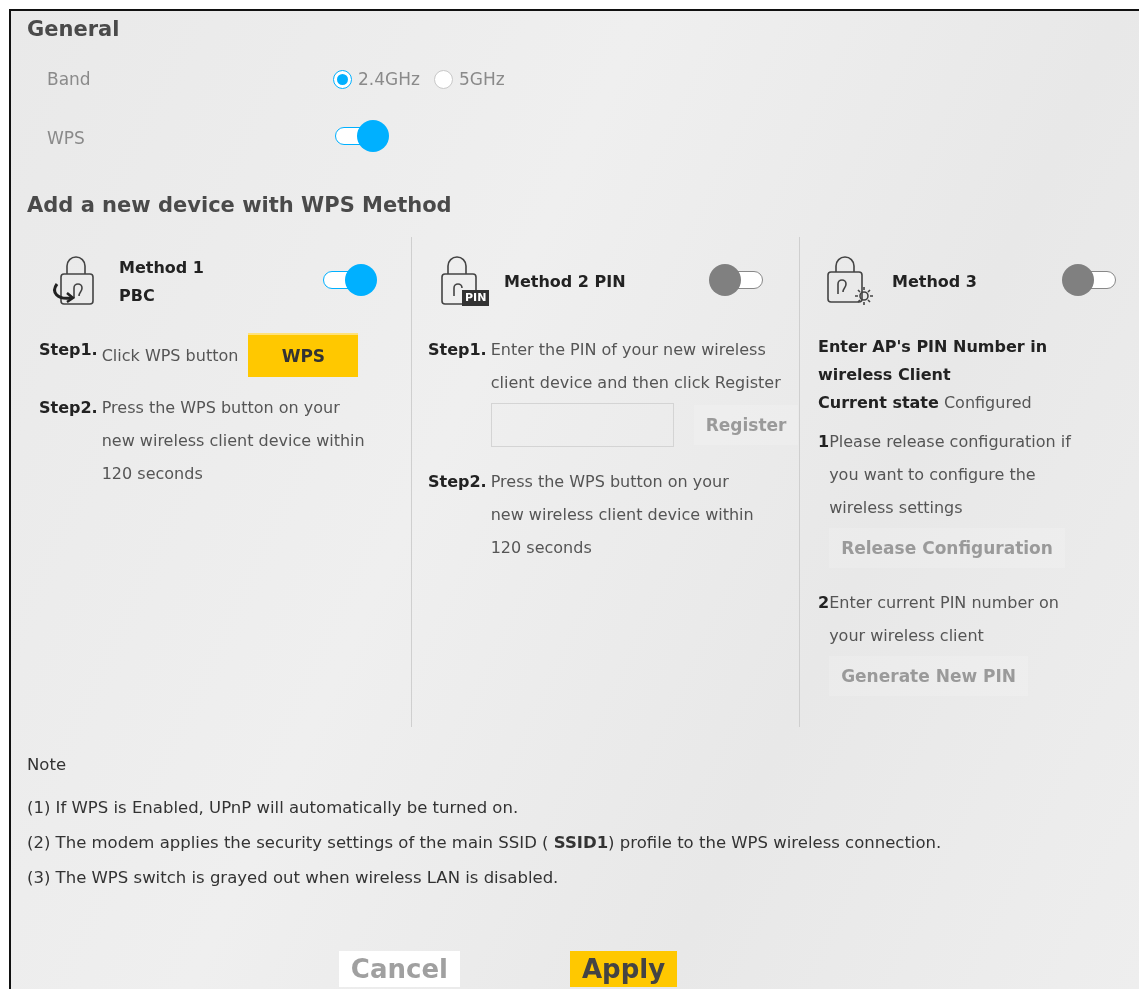 Image resolution: width=1139 pixels, height=989 pixels. What do you see at coordinates (933, 361) in the screenshot?
I see `instruction-heading: Enter AP's PIN Number in wireless Client` at bounding box center [933, 361].